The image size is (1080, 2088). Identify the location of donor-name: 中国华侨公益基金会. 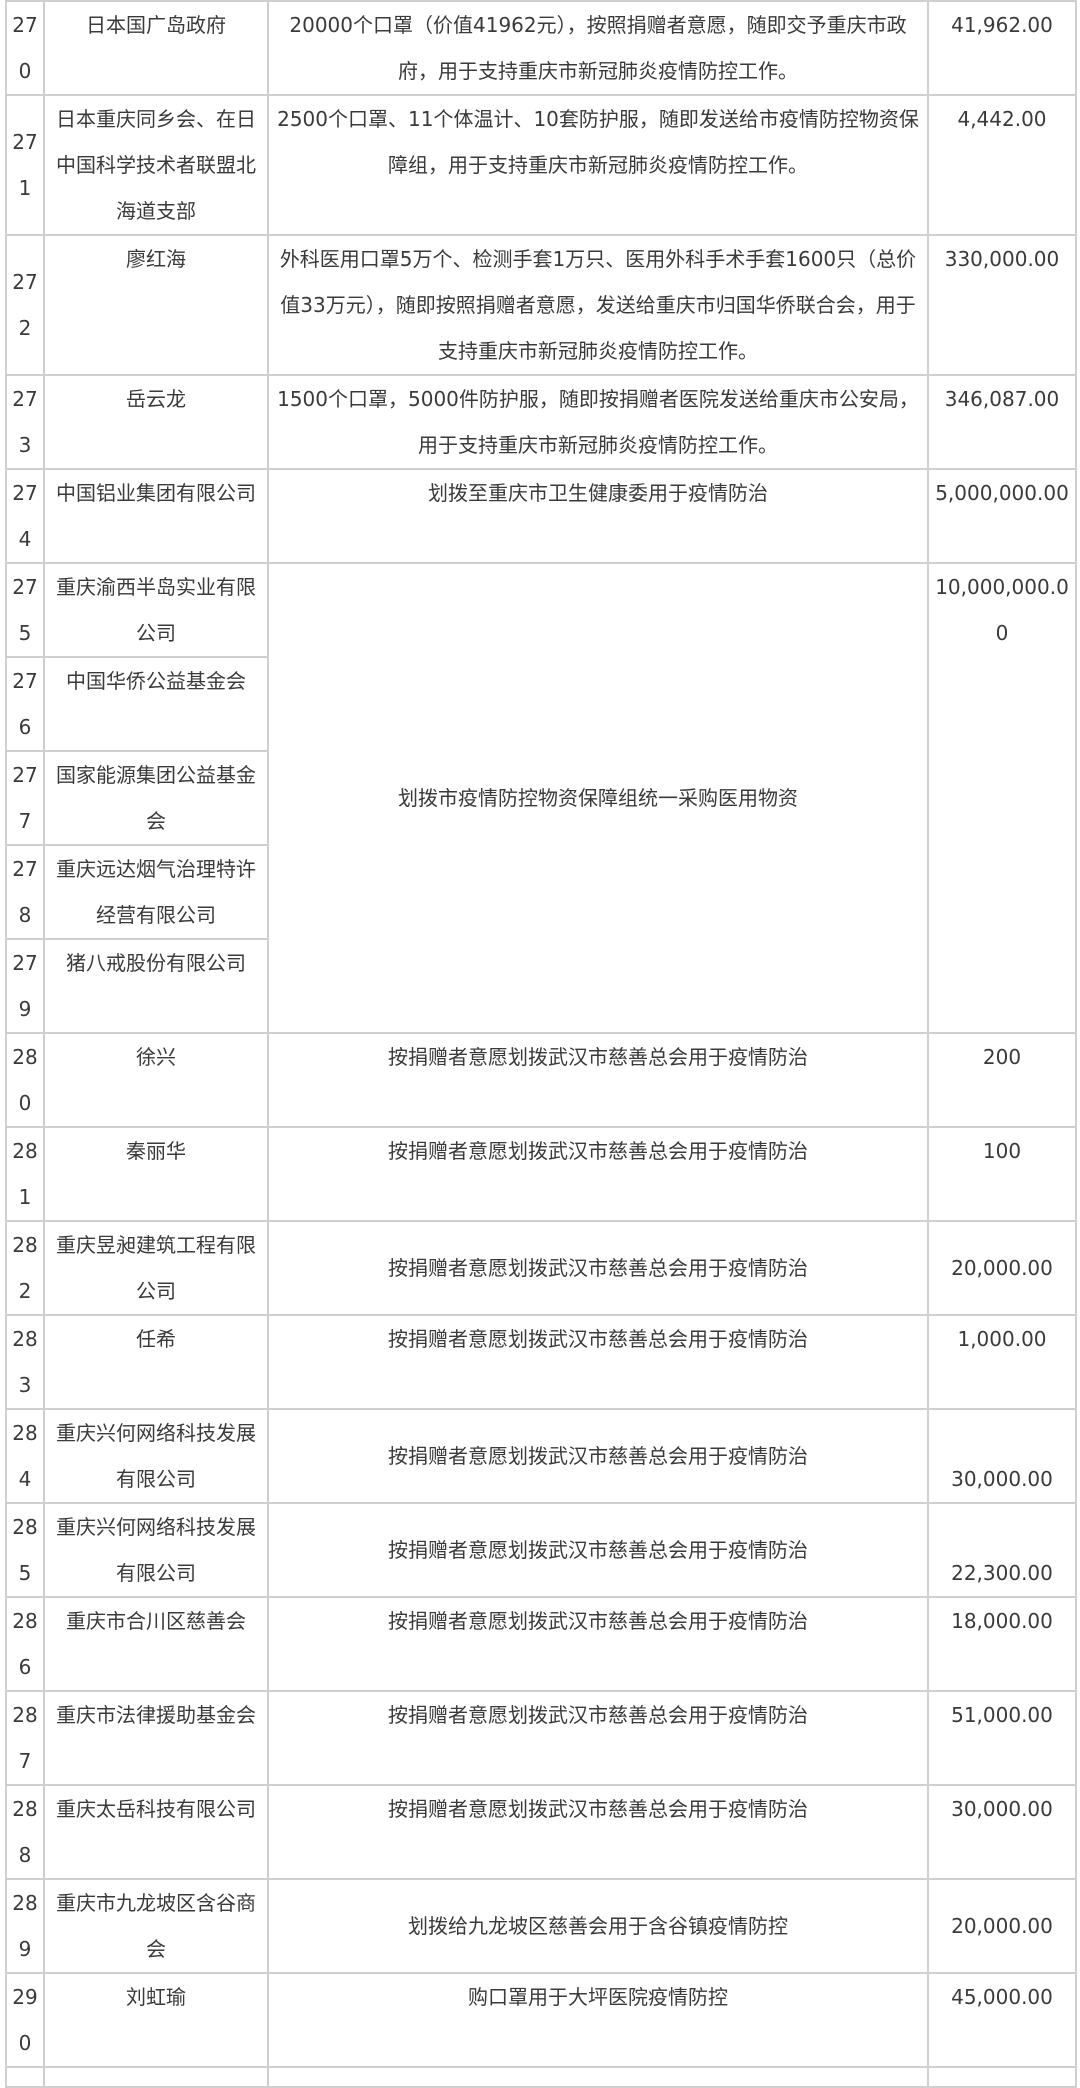
(156, 704).